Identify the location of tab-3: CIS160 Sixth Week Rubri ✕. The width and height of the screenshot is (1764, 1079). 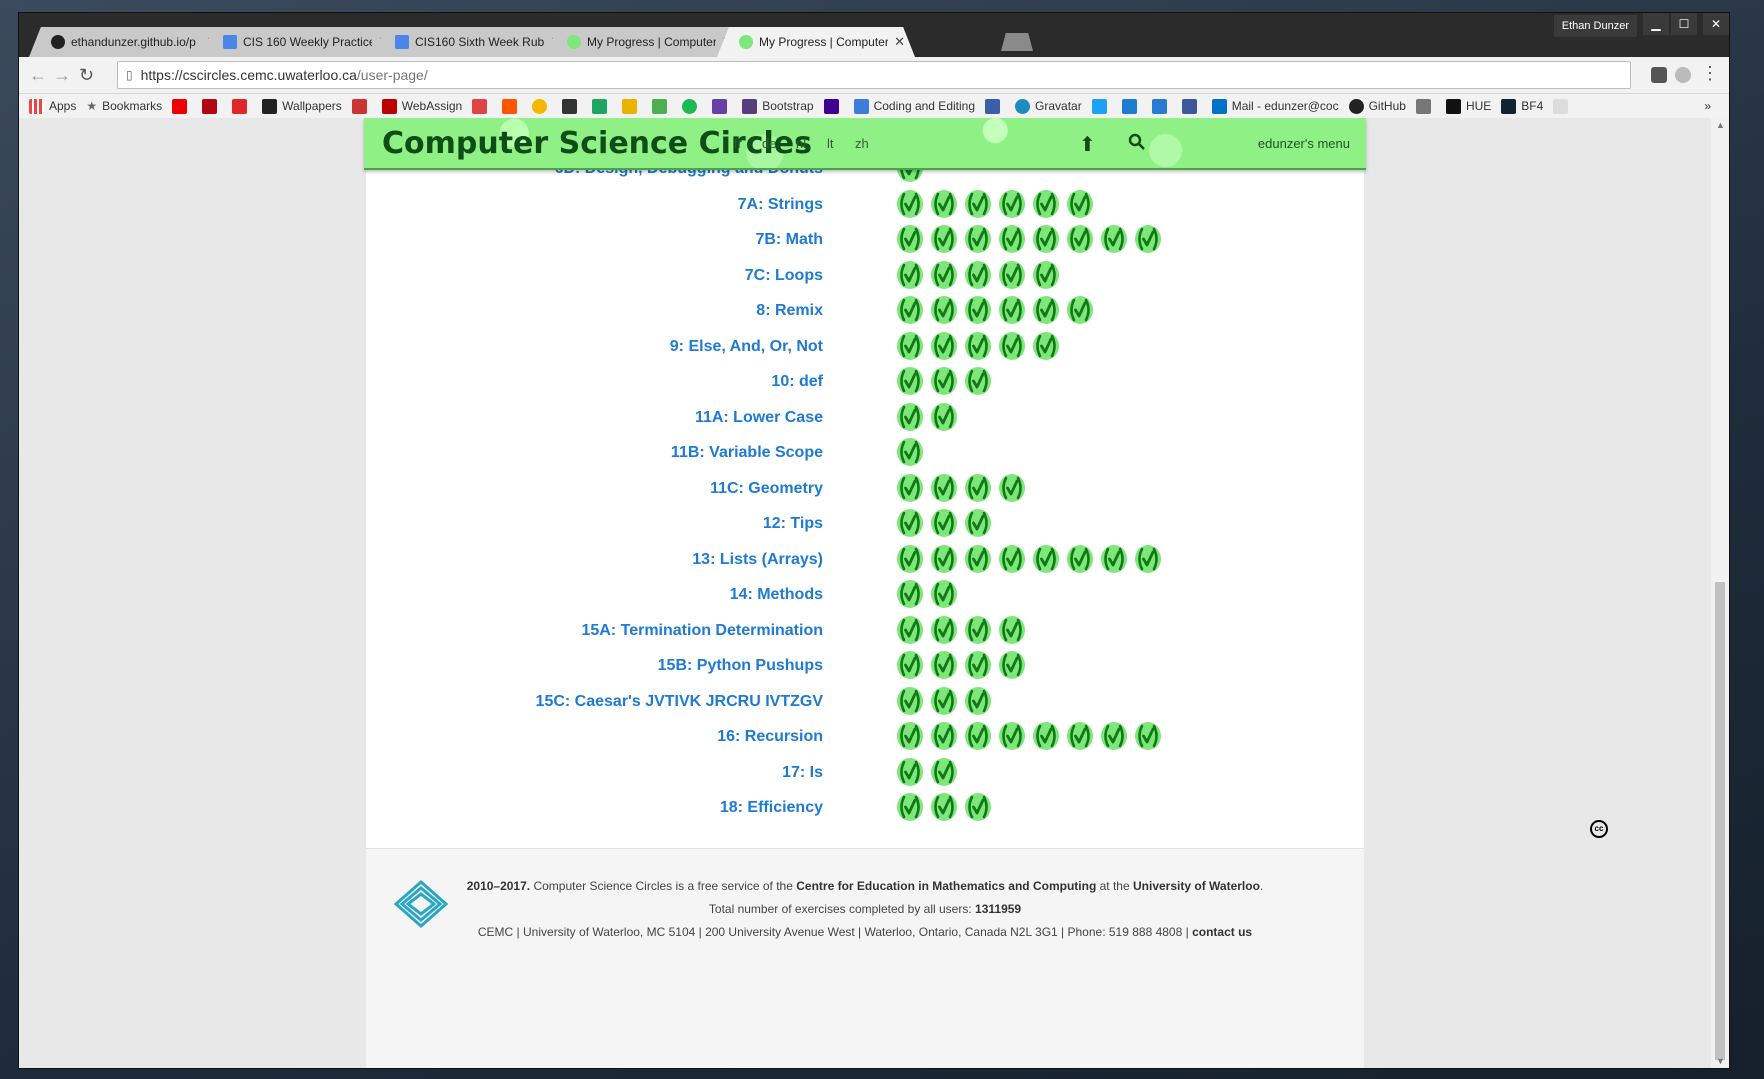
(472, 42).